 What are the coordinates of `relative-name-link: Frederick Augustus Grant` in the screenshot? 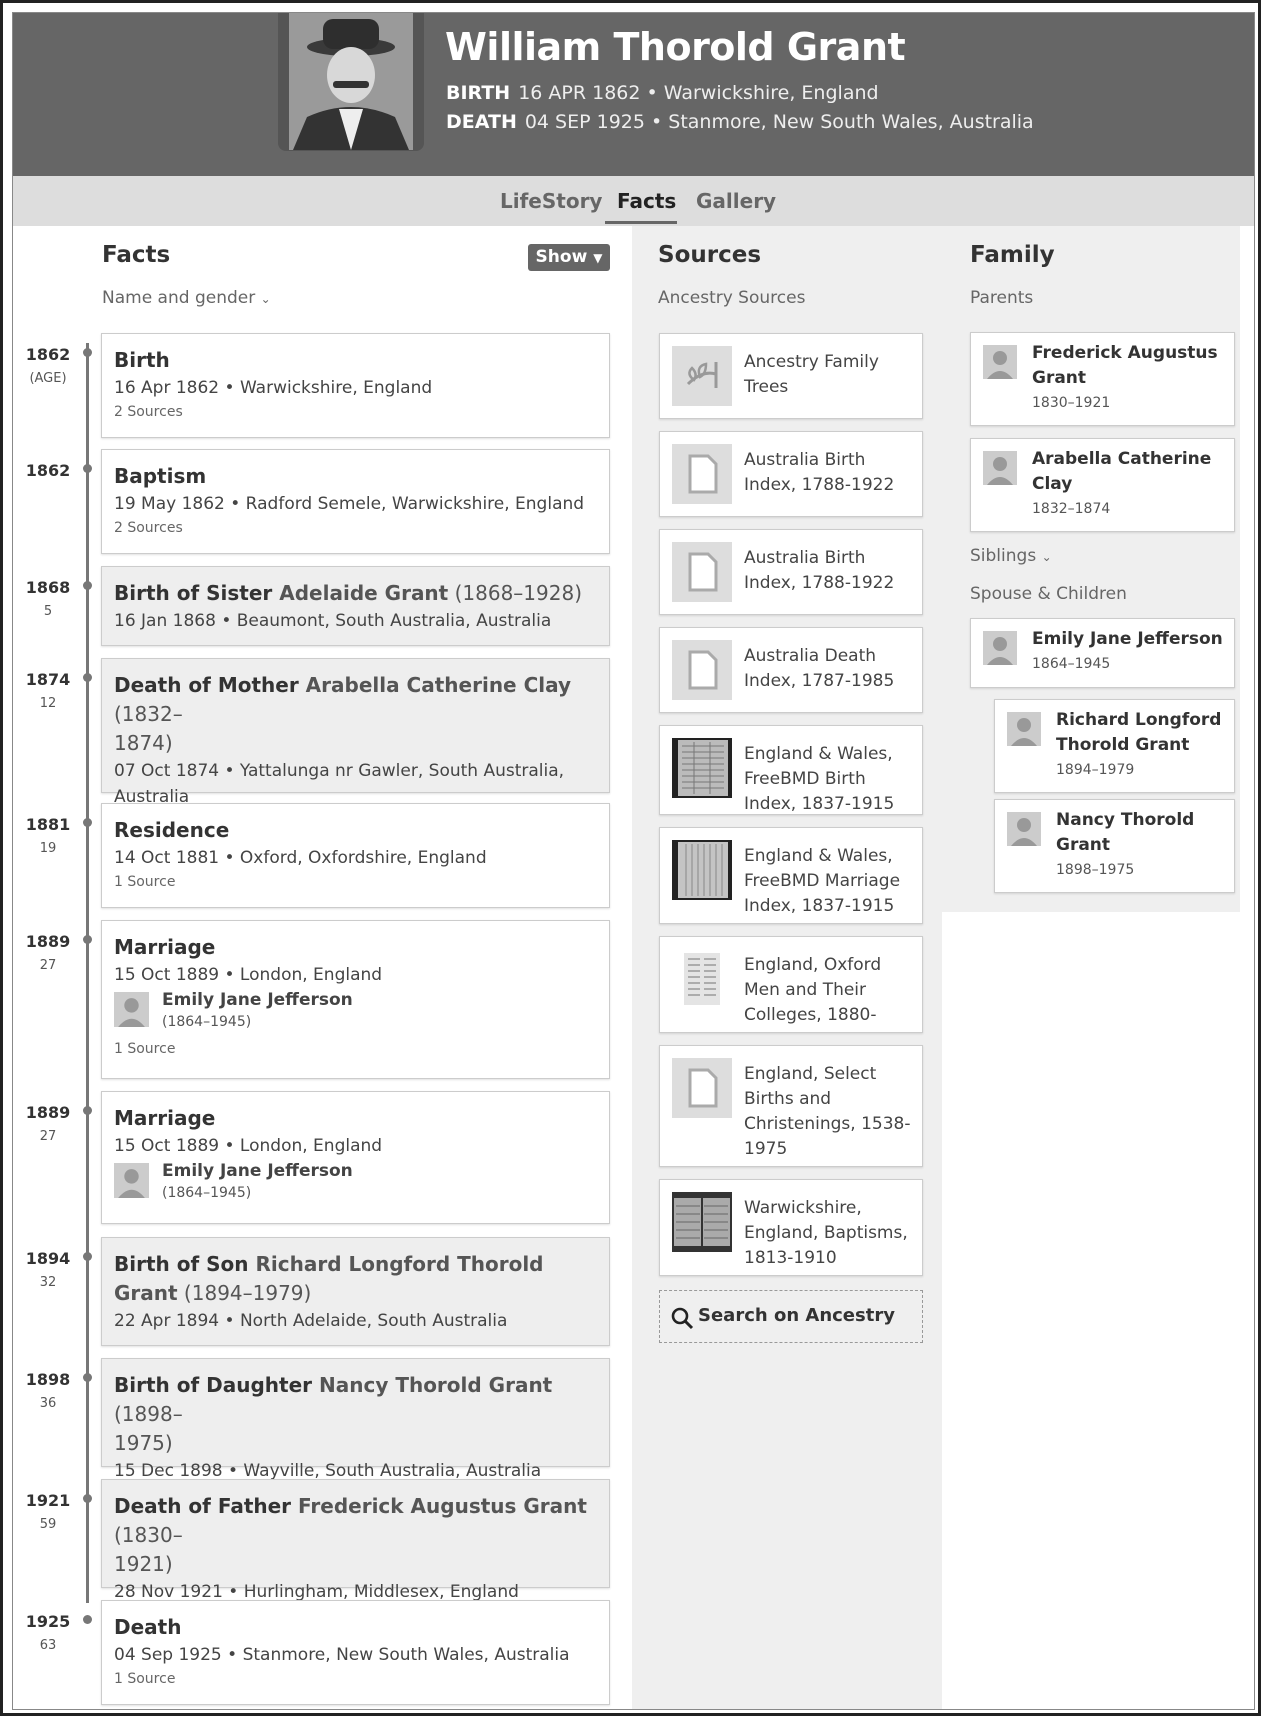 It's located at (442, 1506).